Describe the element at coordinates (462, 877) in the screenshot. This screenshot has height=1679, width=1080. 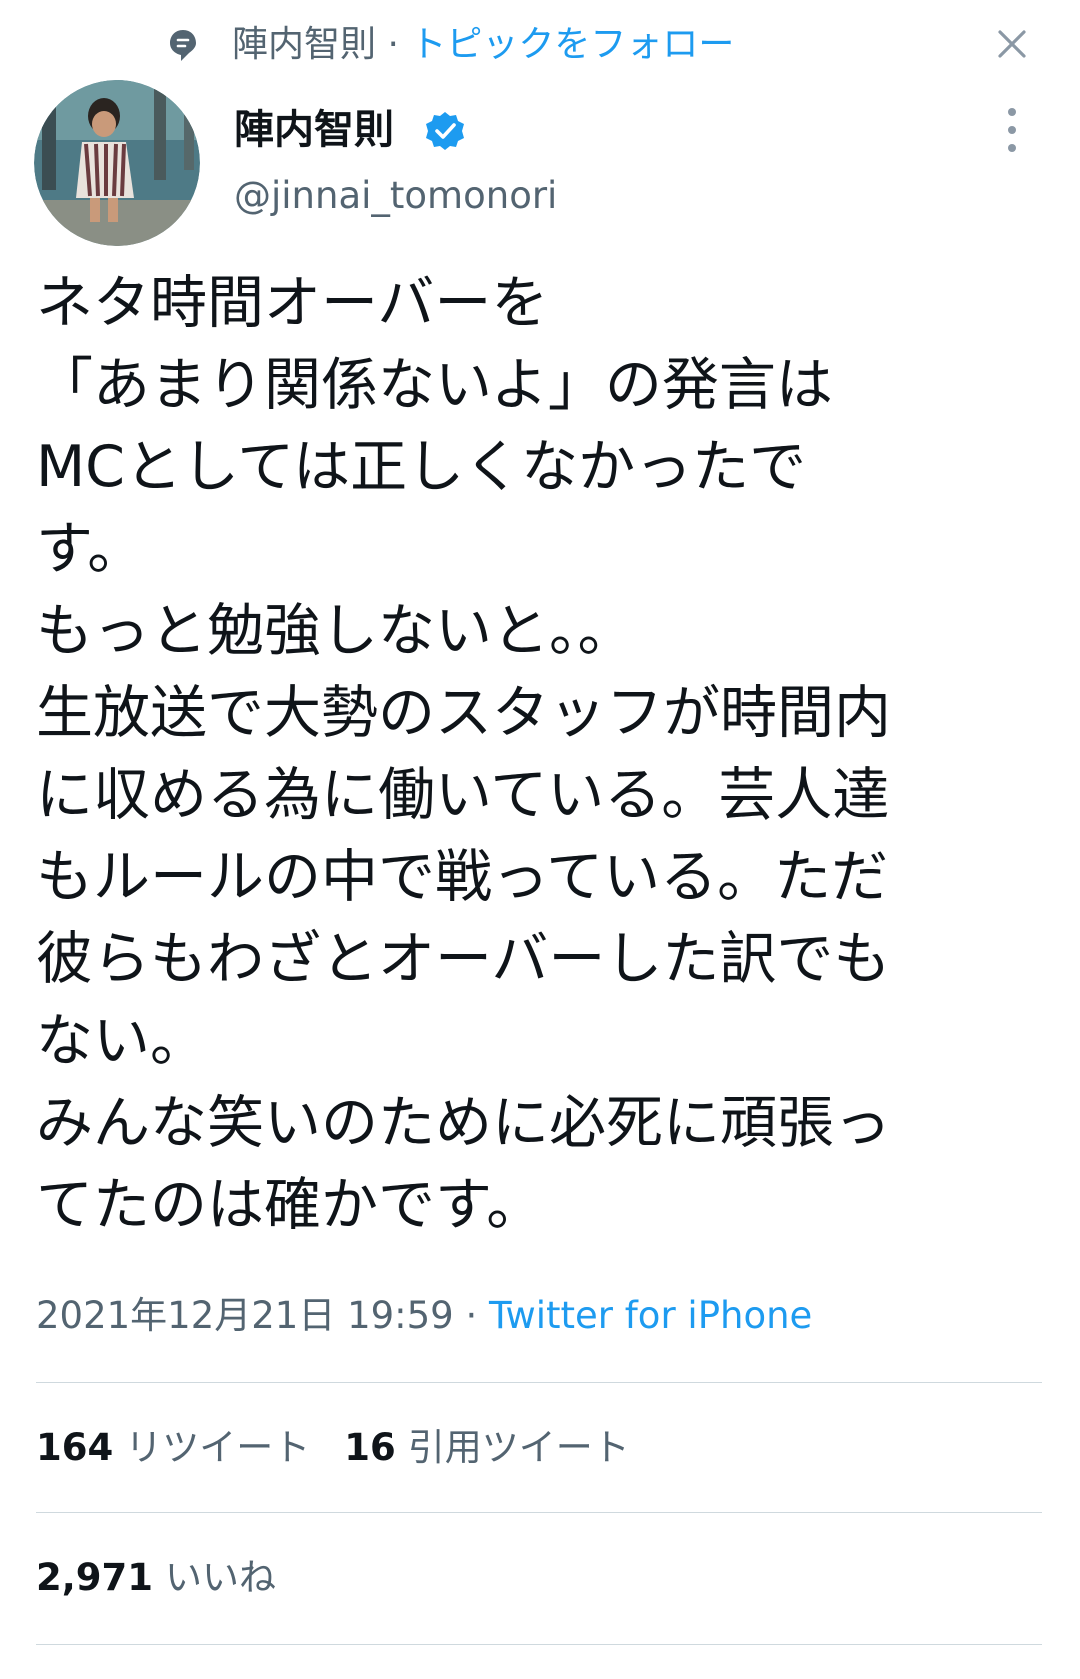
I see `tweet-line: もルールの中で戦っている。ただ` at that location.